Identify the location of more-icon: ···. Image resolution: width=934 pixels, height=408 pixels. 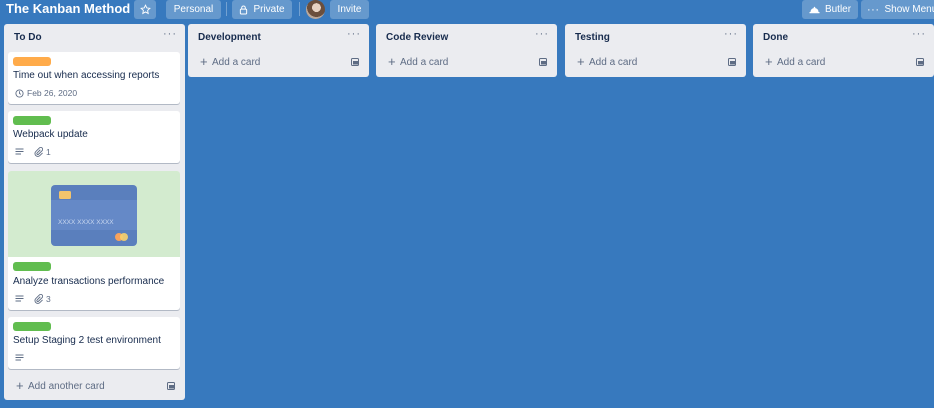
(873, 9).